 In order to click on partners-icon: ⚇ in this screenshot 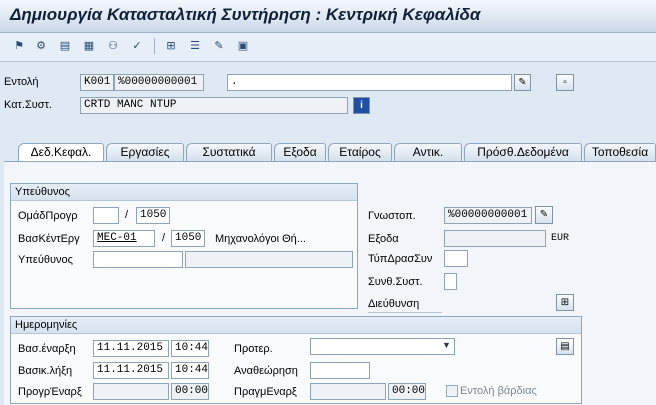, I will do `click(113, 46)`.